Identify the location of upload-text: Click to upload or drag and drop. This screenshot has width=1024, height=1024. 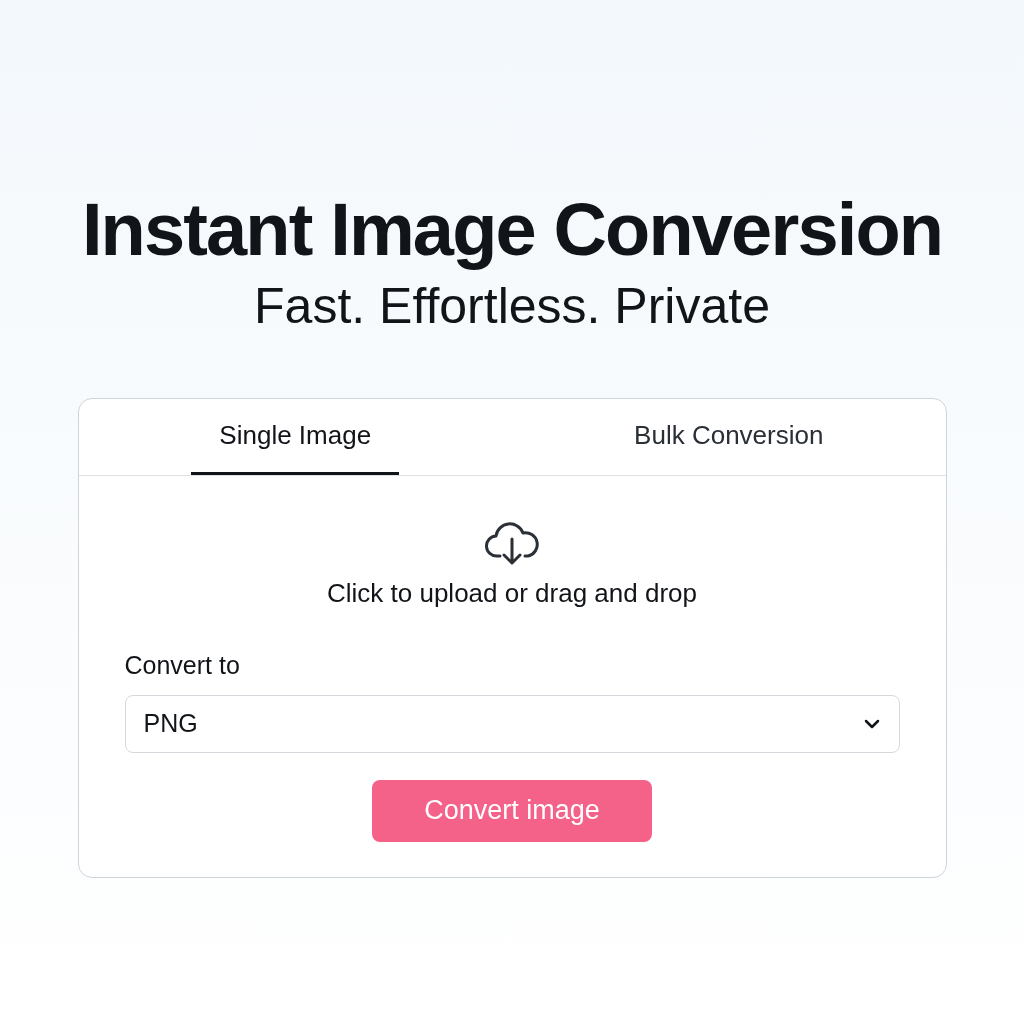
(512, 593).